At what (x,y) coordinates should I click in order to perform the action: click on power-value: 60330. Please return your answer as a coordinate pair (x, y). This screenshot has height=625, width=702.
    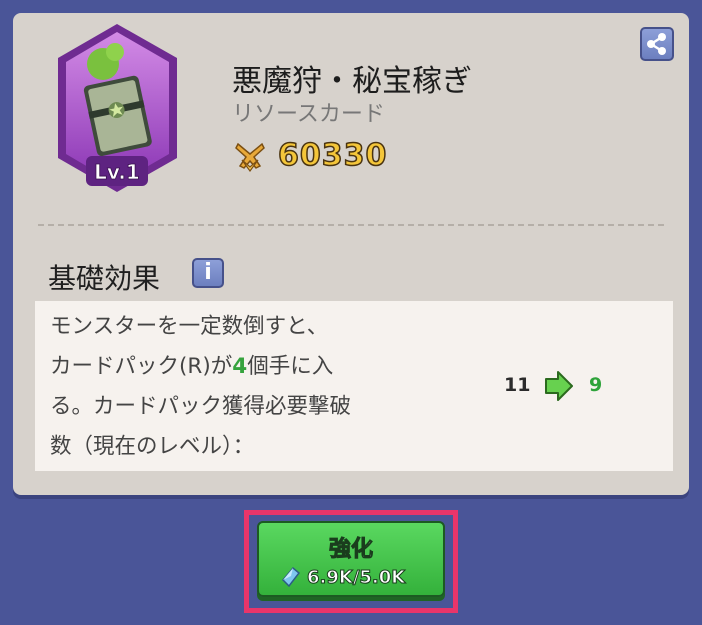
    Looking at the image, I should click on (332, 155).